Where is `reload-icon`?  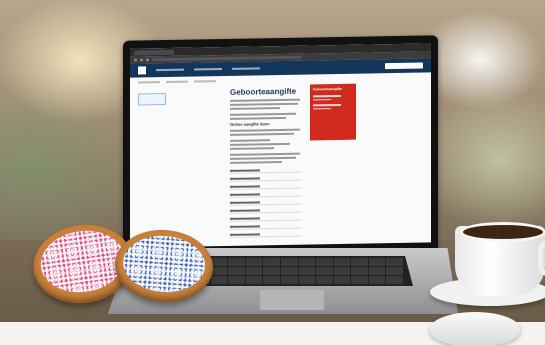 reload-icon is located at coordinates (147, 60).